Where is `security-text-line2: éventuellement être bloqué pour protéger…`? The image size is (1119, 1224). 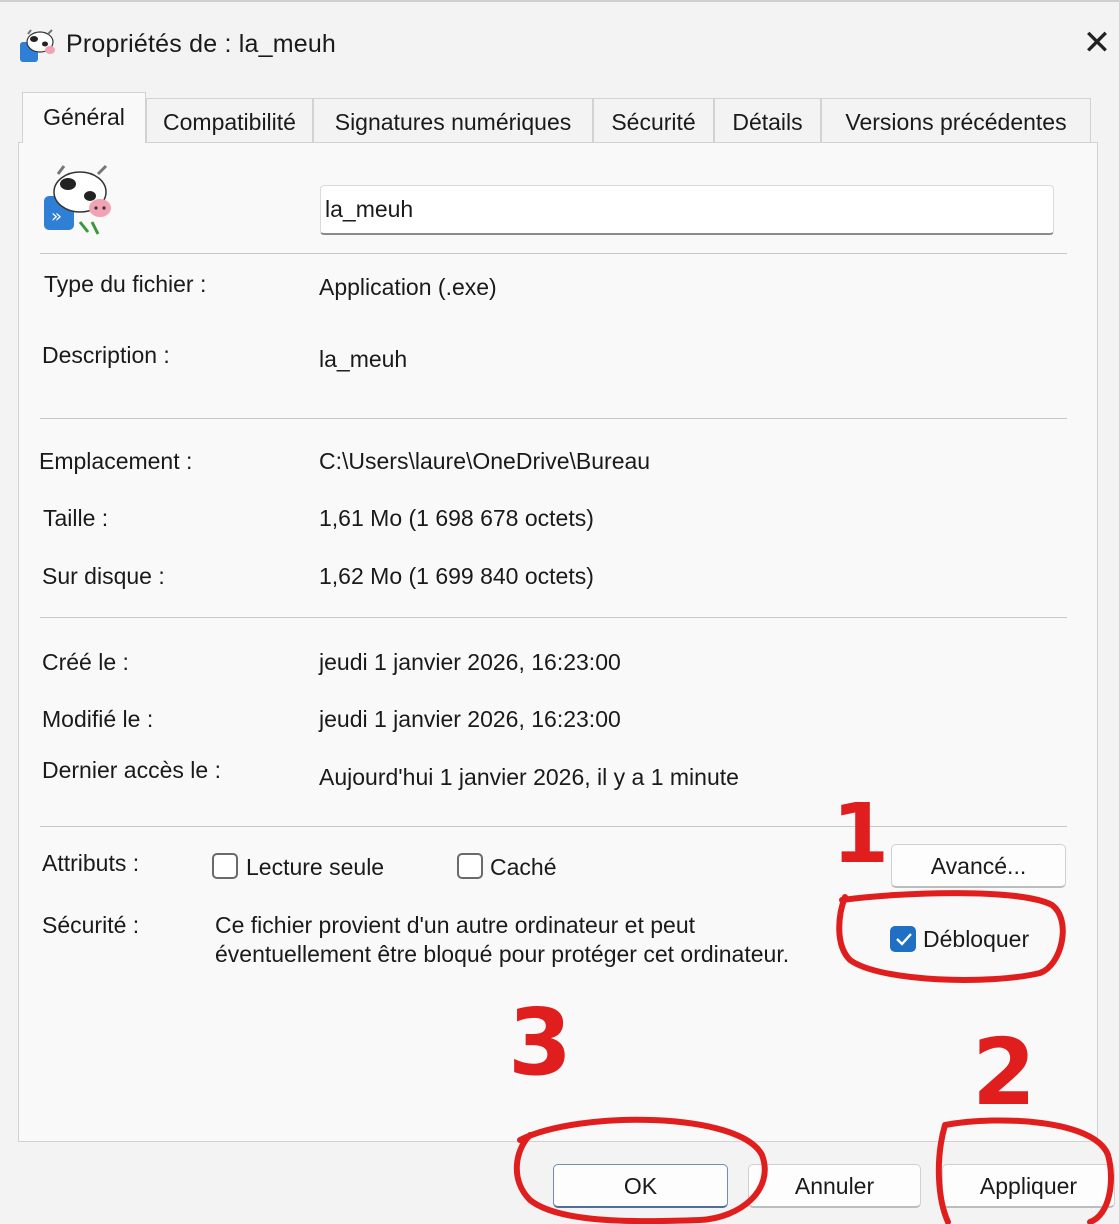 security-text-line2: éventuellement être bloqué pour protéger… is located at coordinates (502, 954).